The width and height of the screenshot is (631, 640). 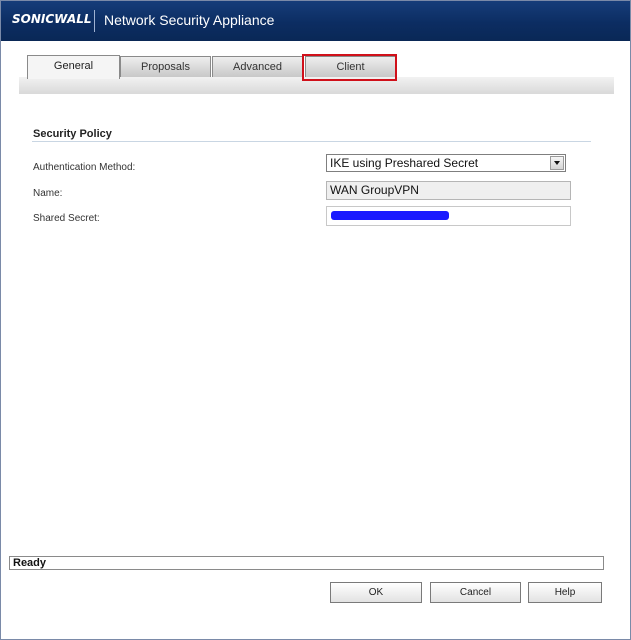 What do you see at coordinates (316, 85) in the screenshot?
I see `tab-bar-background` at bounding box center [316, 85].